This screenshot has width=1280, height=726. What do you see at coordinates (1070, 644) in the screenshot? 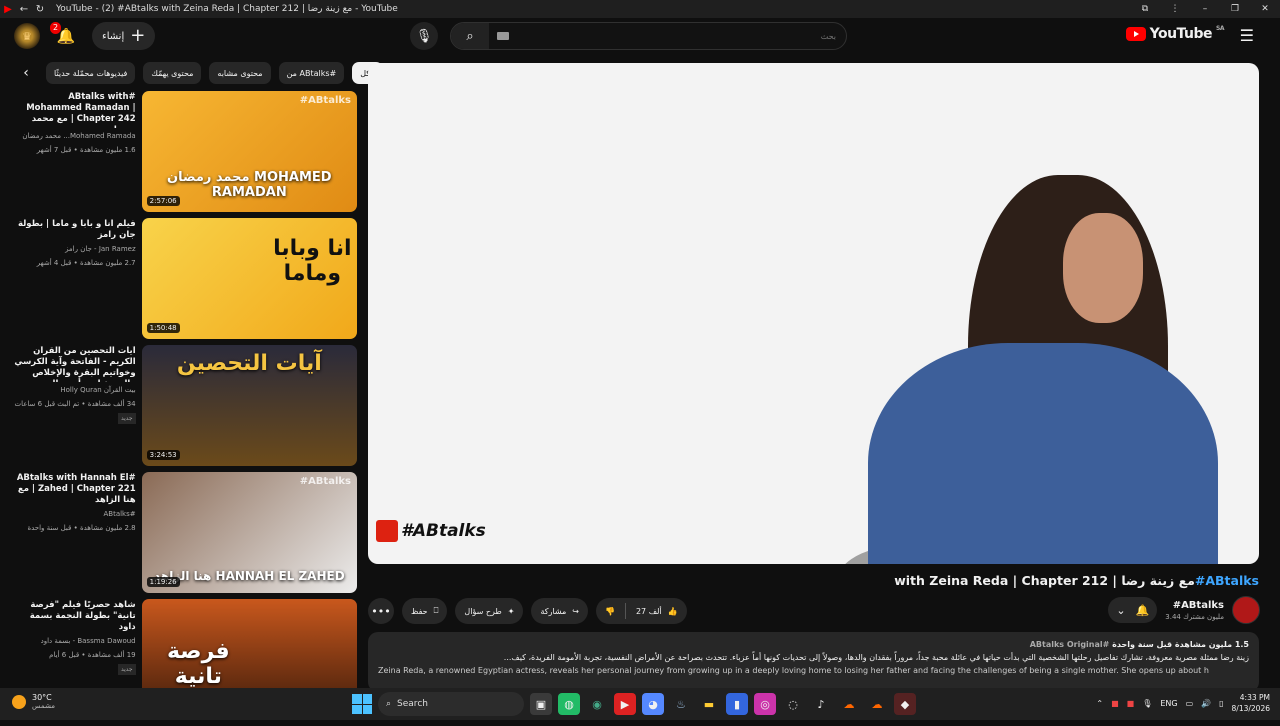
I see `description-hashtag: #ABtalks Original` at bounding box center [1070, 644].